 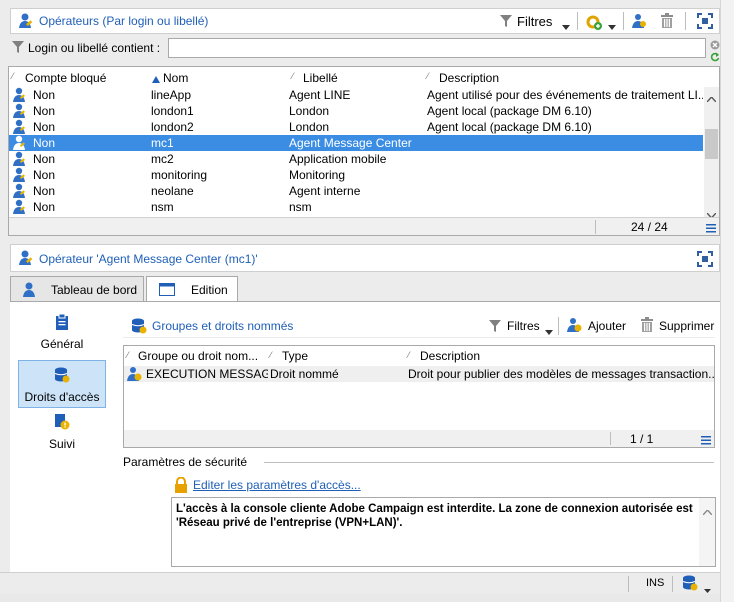 I want to click on cell-label: London, so click(x=309, y=111).